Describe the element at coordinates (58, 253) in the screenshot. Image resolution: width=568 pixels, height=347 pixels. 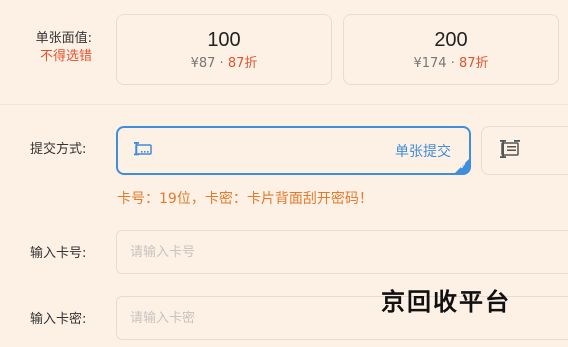
I see `card-number-label: 输入卡号:` at that location.